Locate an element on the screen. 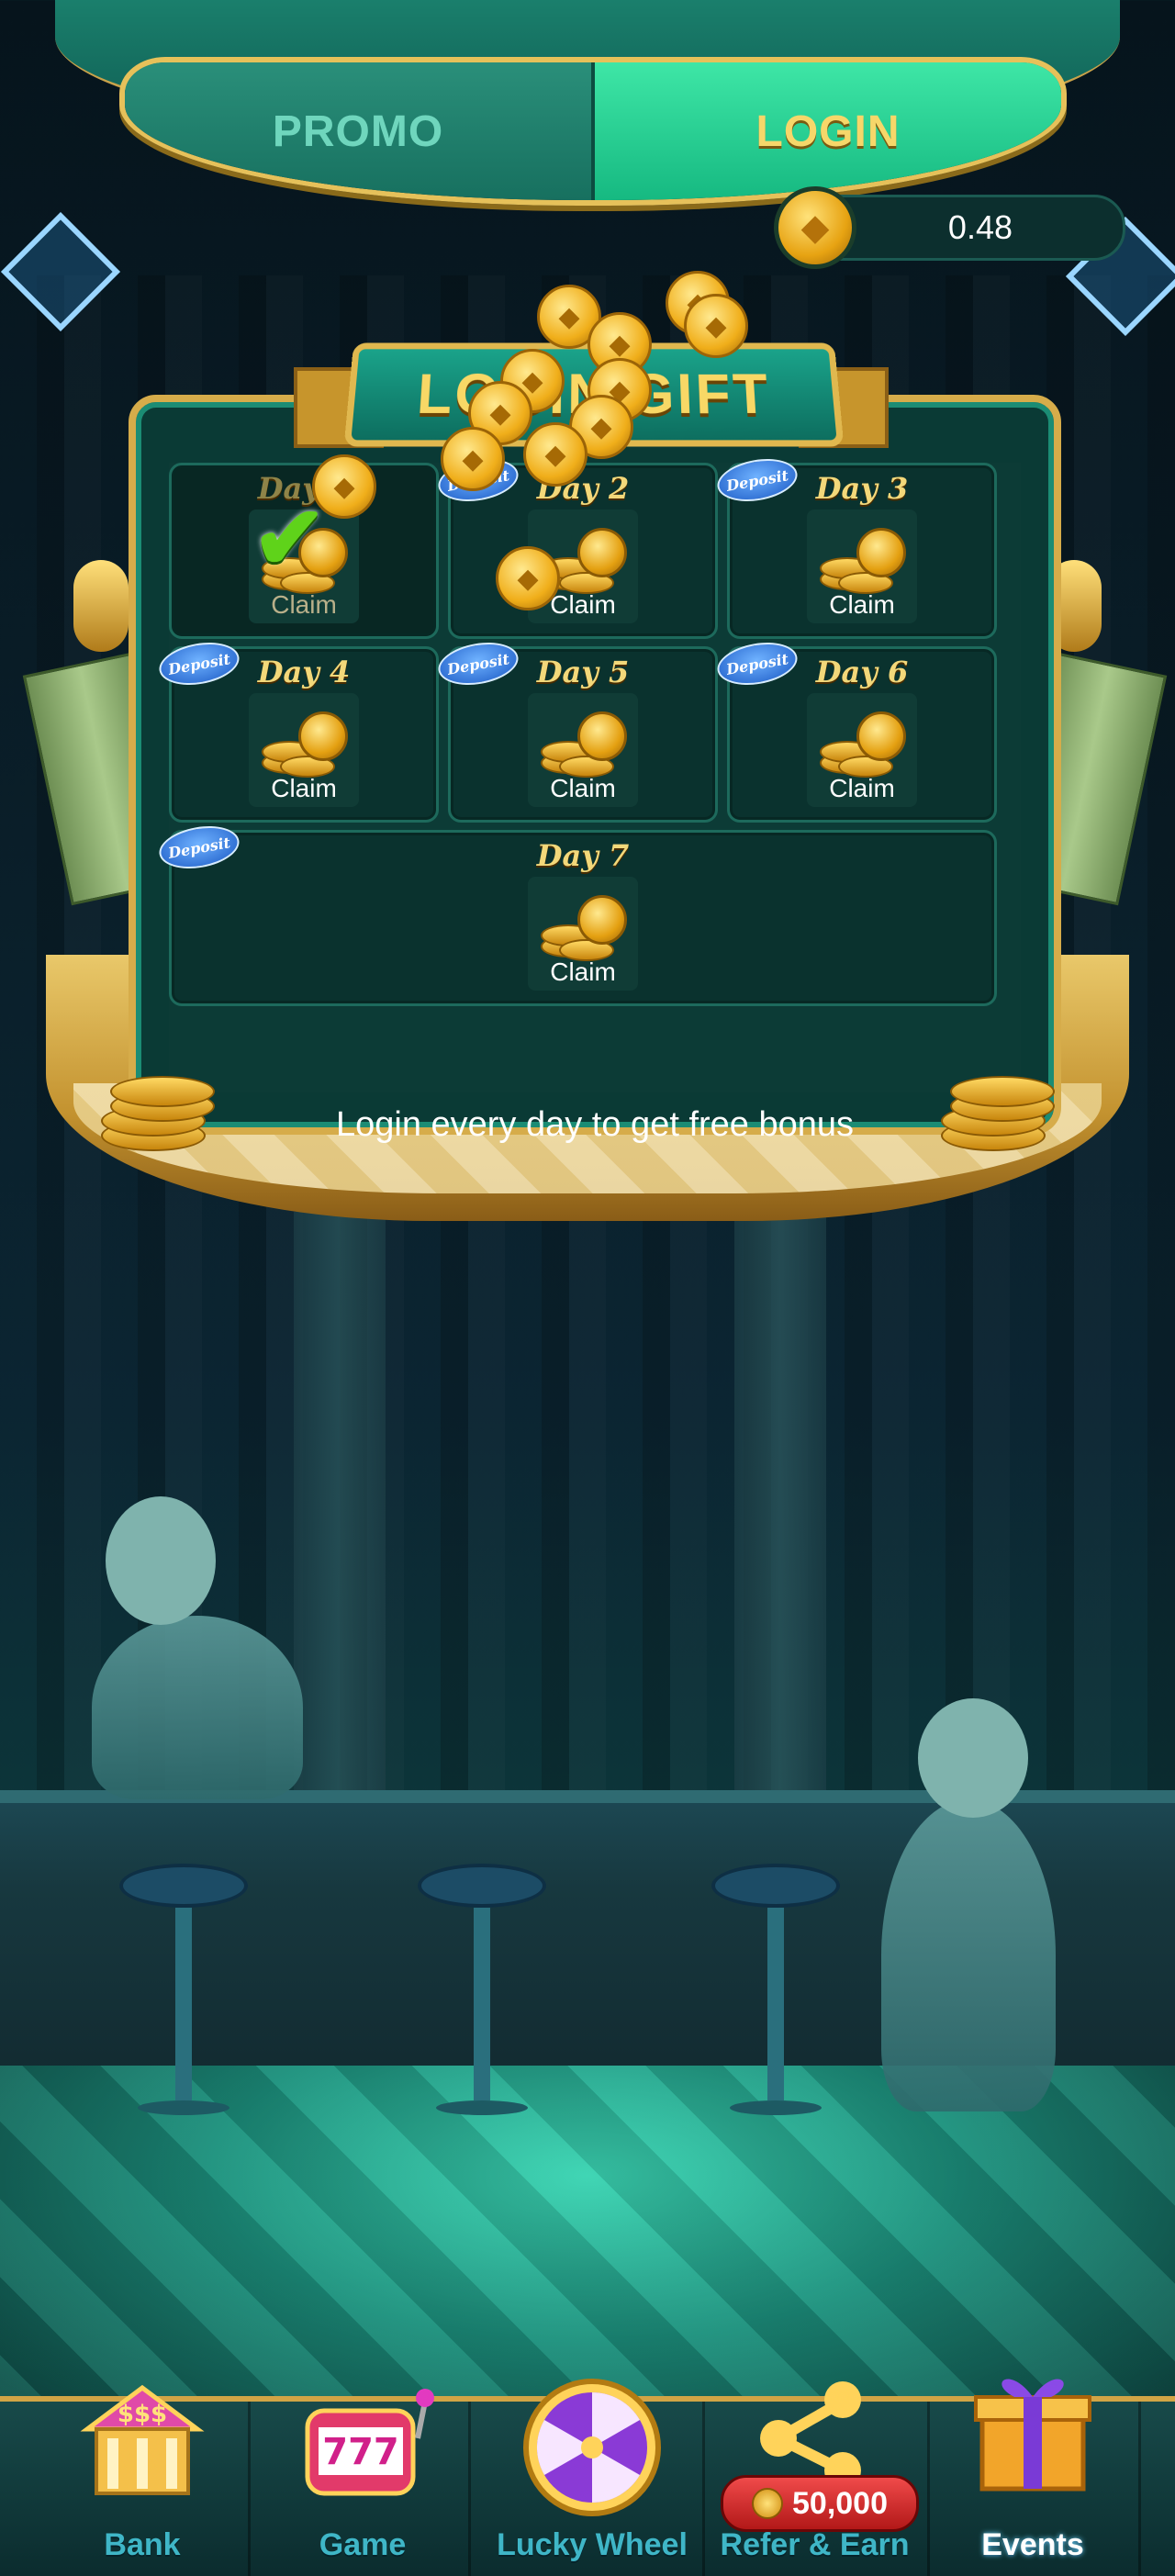 This screenshot has width=1175, height=2576. nav-game: 777 Game is located at coordinates (364, 2482).